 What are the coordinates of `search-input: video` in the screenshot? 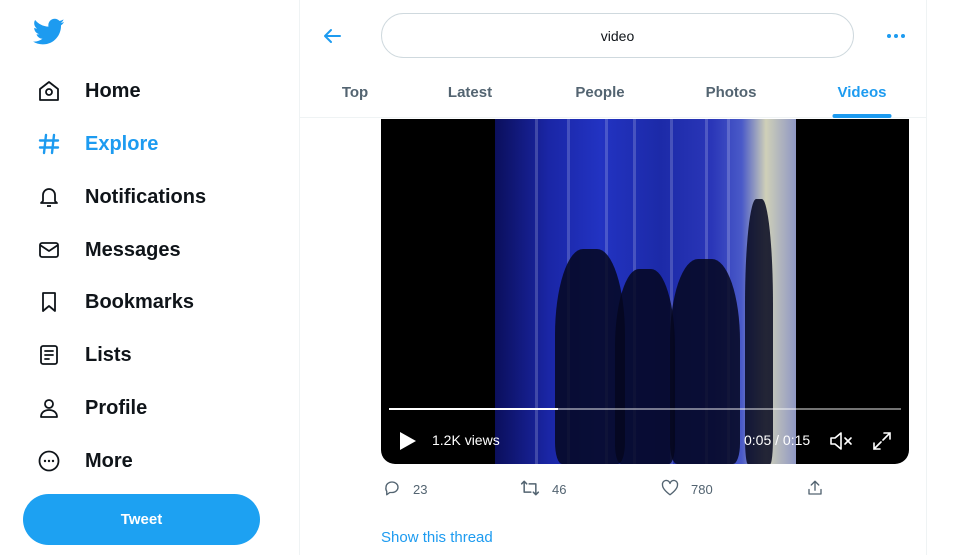 It's located at (617, 35).